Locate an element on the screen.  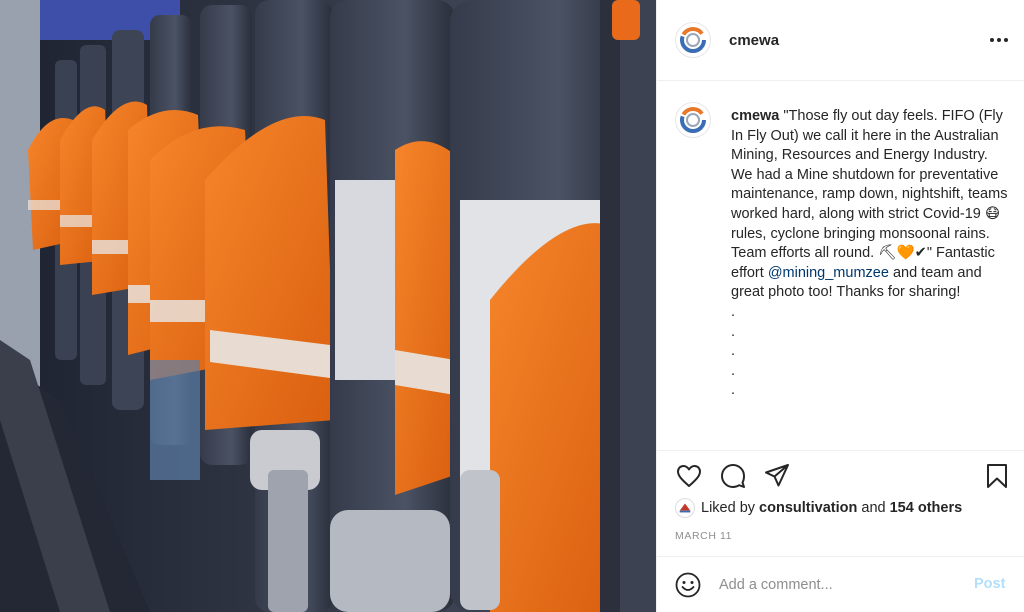
heart-icon is located at coordinates (689, 476).